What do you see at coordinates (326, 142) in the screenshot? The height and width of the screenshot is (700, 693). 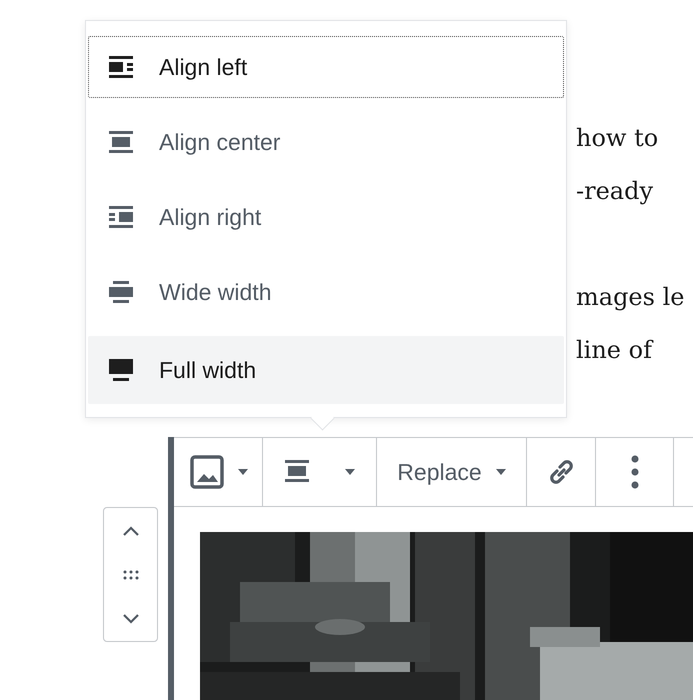 I see `menu-item: Align center` at bounding box center [326, 142].